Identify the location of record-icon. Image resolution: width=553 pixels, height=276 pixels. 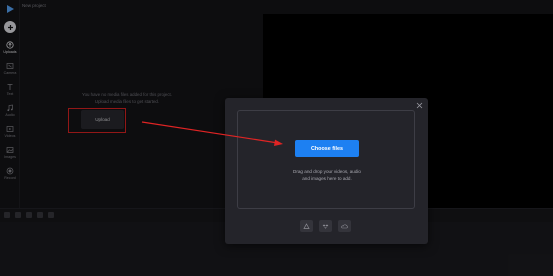
(10, 171).